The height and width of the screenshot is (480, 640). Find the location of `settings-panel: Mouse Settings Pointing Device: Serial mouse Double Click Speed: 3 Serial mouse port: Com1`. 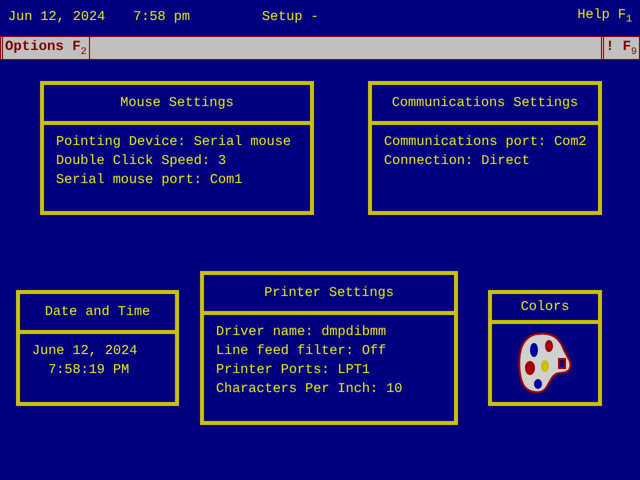

settings-panel: Mouse Settings Pointing Device: Serial mouse Double Click Speed: 3 Serial mouse port: Com1 is located at coordinates (177, 148).